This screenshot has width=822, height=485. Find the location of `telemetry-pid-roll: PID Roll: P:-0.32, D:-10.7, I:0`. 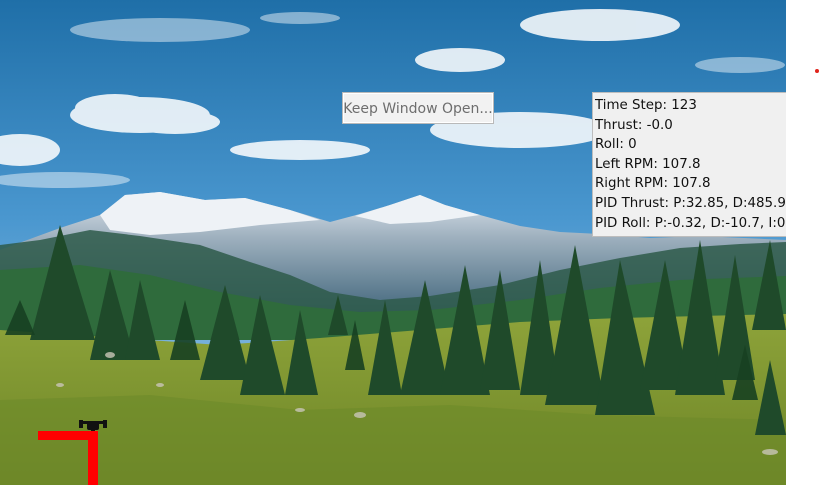

telemetry-pid-roll: PID Roll: P:-0.32, D:-10.7, I:0 is located at coordinates (690, 223).